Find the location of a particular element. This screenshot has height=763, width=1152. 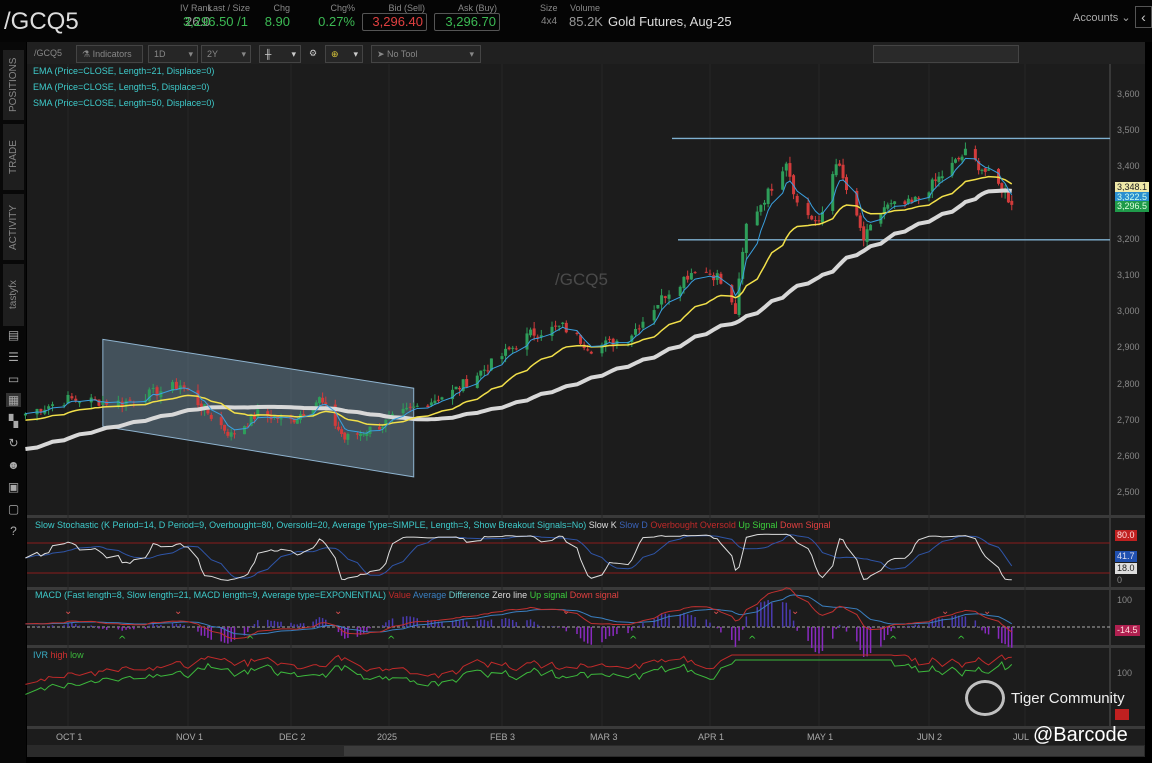

range-select: 2Y ▾ is located at coordinates (226, 54).